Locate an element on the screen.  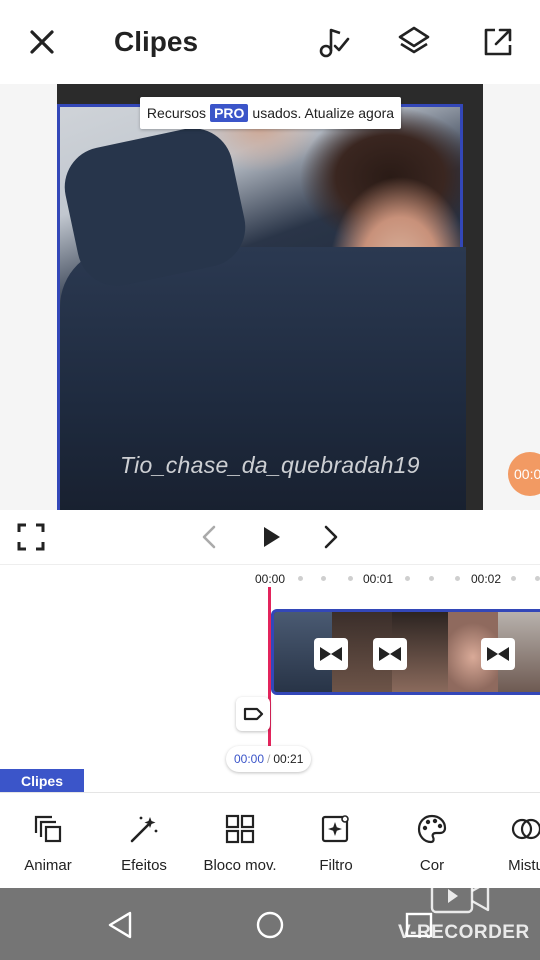
layers-icon is located at coordinates (414, 42).